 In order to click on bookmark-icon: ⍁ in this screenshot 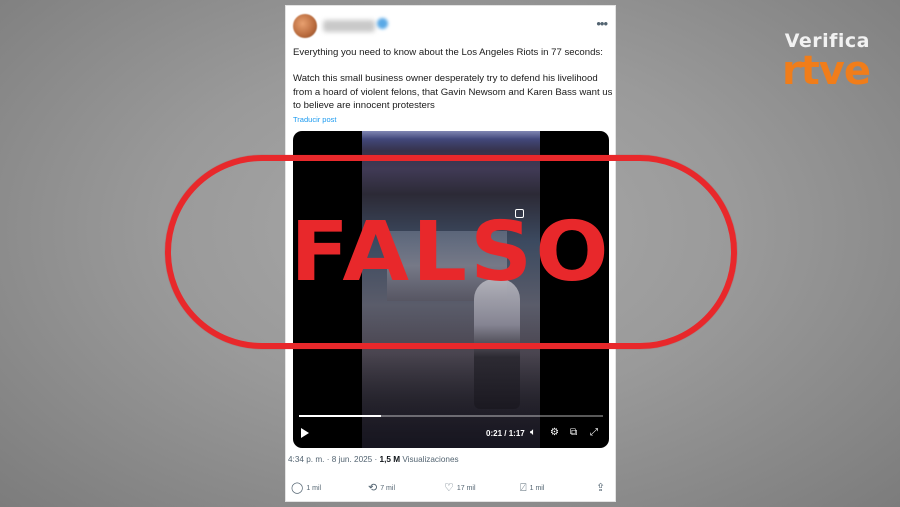, I will do `click(523, 488)`.